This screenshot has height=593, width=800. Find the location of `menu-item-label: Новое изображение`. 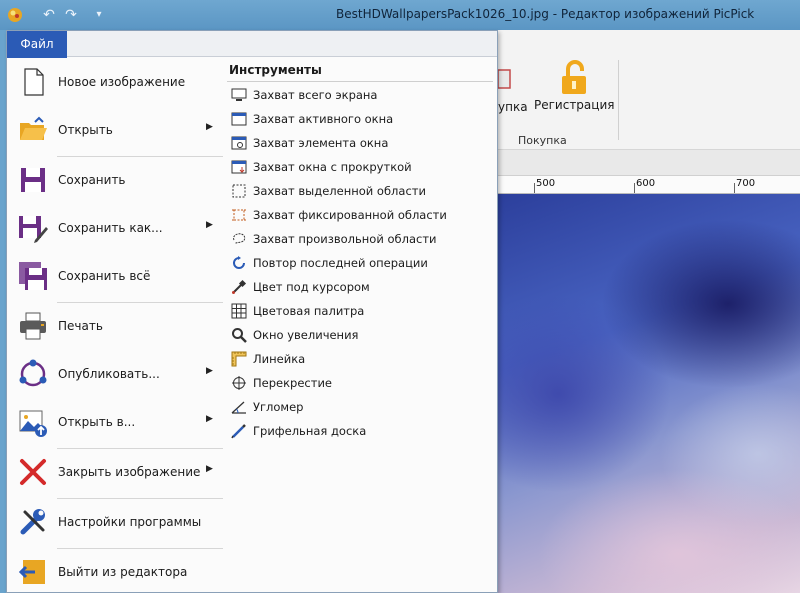

menu-item-label: Новое изображение is located at coordinates (122, 82).